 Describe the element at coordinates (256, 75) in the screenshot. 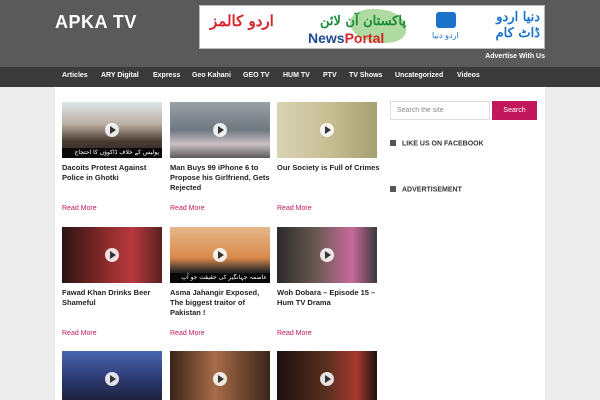

I see `nav-item-geo-tv: GEO TV` at that location.